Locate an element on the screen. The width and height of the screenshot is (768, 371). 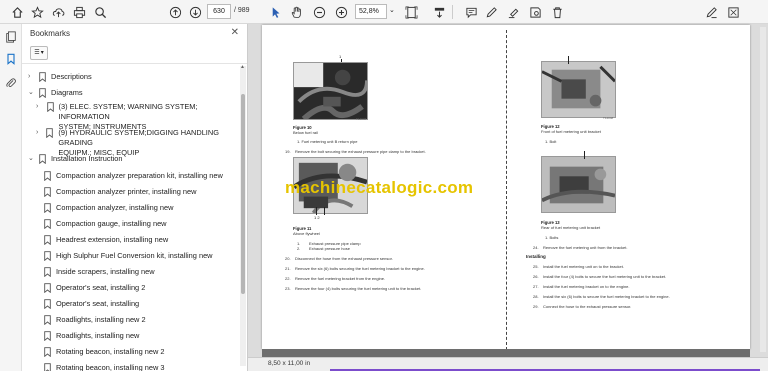
bookmark-label-line: Compaction gauge, installing new is located at coordinates (111, 223).